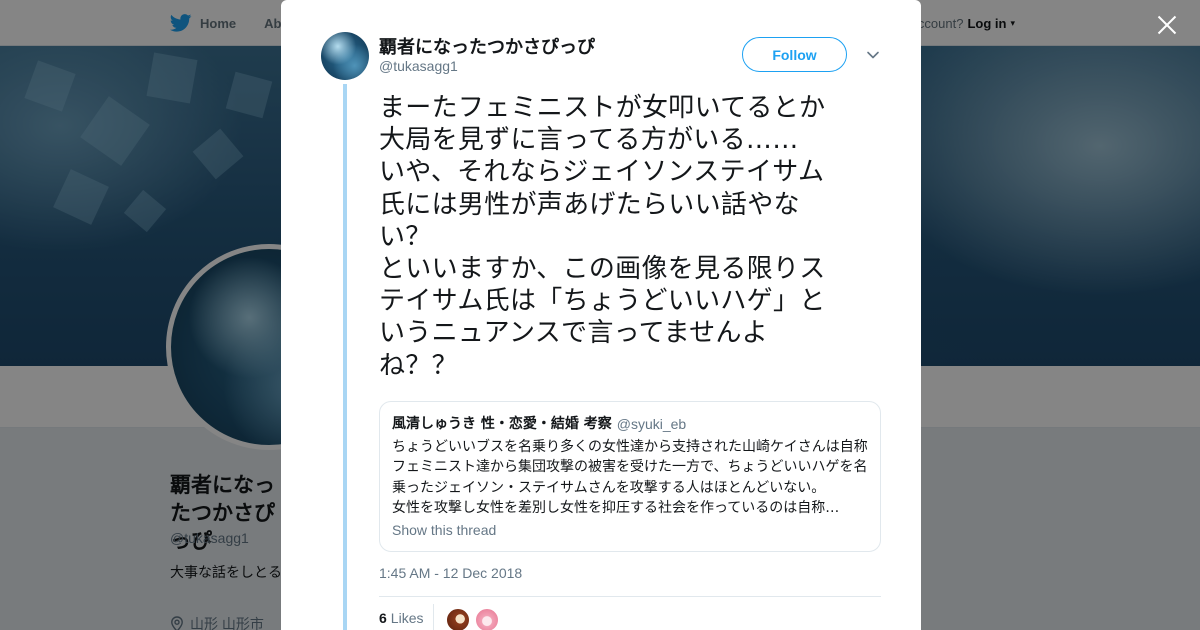  What do you see at coordinates (433, 617) in the screenshot?
I see `stats-separator` at bounding box center [433, 617].